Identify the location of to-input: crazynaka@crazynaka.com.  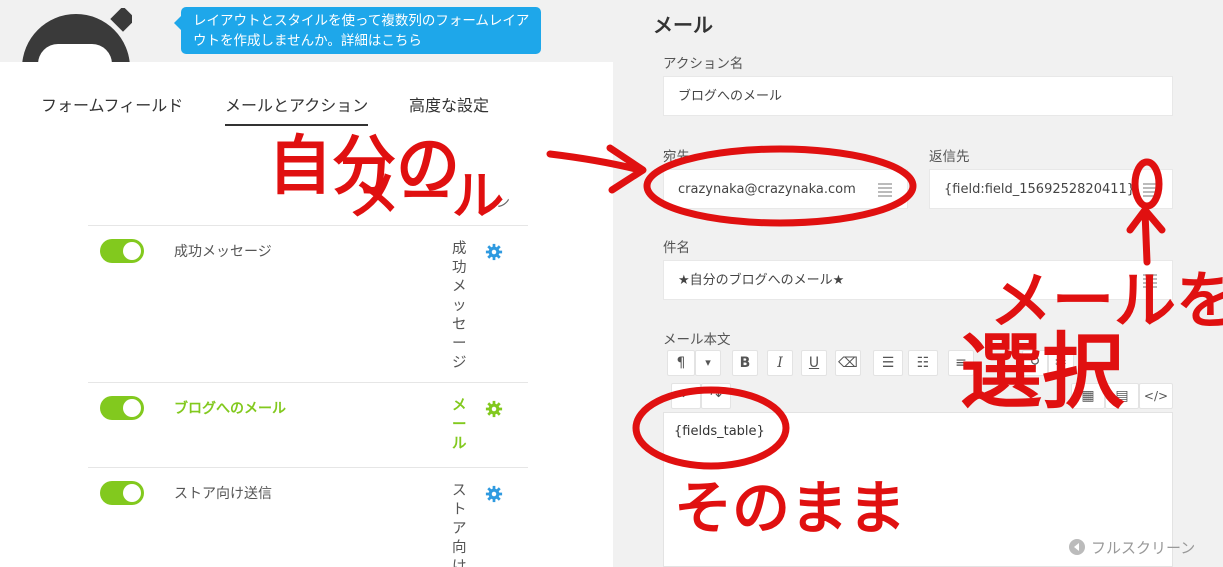
(785, 189).